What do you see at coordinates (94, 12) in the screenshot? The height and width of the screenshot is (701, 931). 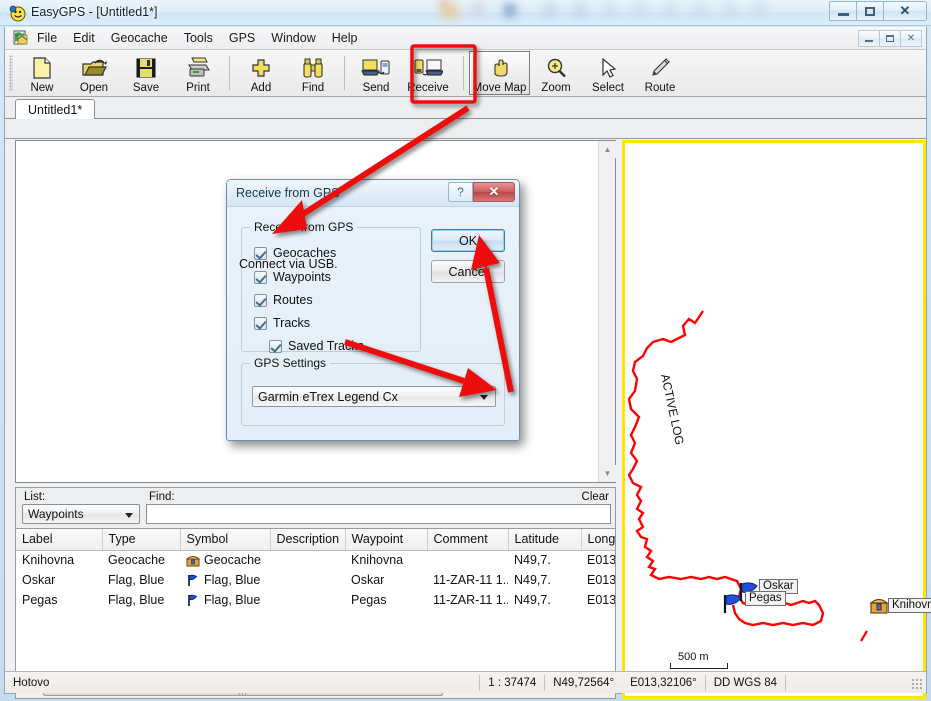 I see `window-title: EasyGPS - [Untitled1*]` at bounding box center [94, 12].